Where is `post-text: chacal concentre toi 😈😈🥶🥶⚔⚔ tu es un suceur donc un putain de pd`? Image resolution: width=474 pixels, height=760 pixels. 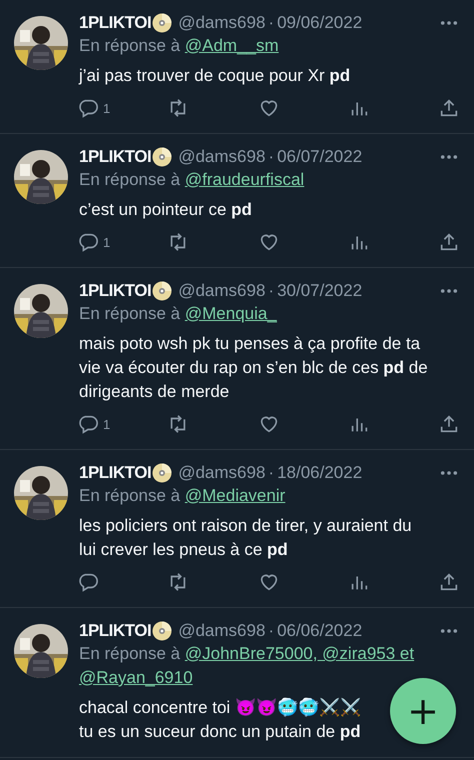
post-text: chacal concentre toi 😈😈🥶🥶⚔⚔ tu es un suceur donc un putain de pd is located at coordinates (220, 720).